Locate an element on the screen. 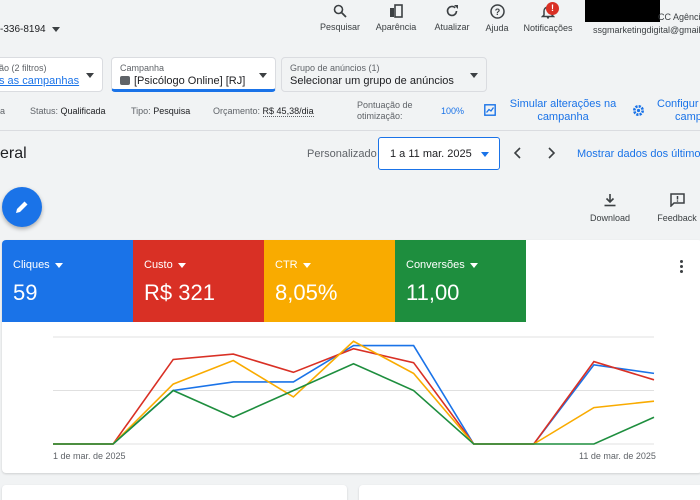 The image size is (700, 500). notification-badge: ! is located at coordinates (552, 8).